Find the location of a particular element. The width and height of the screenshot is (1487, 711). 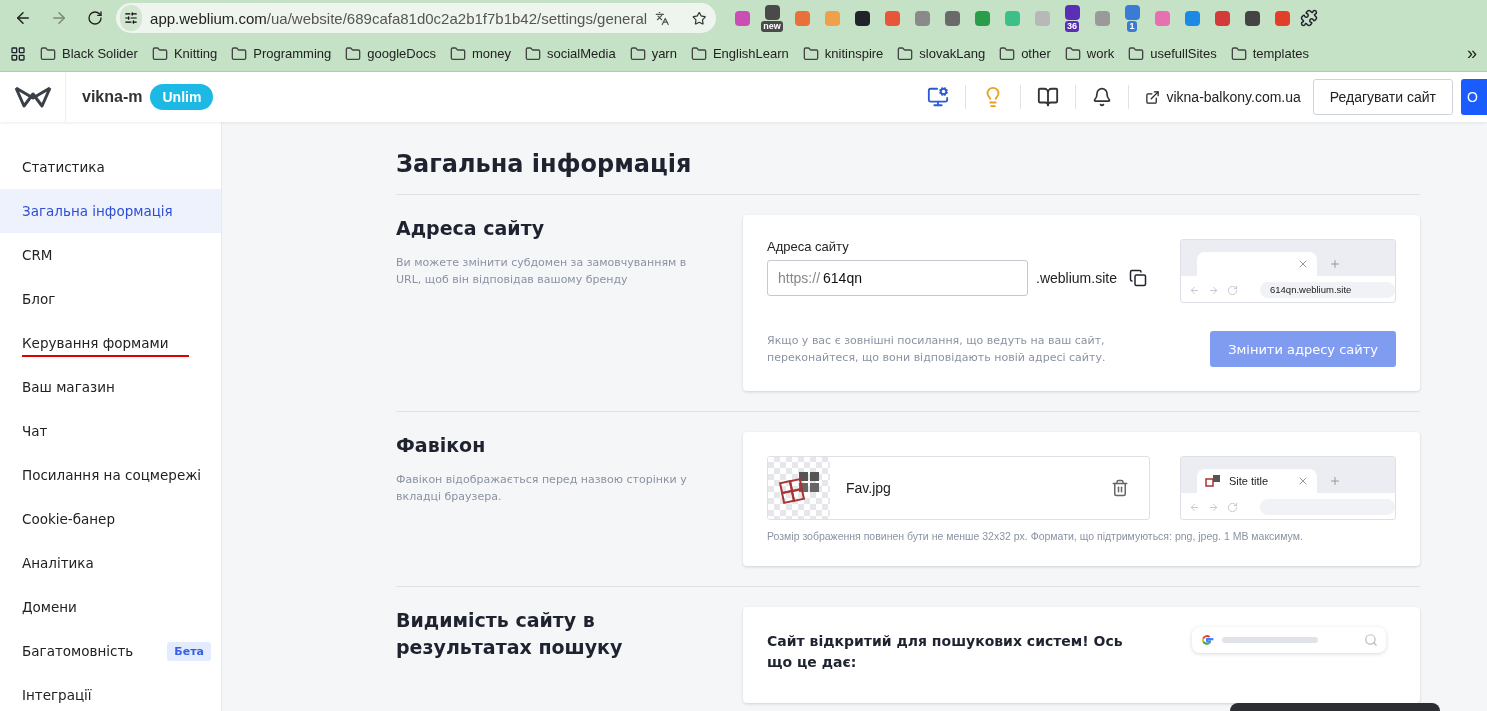

sidebar-item: Посилання на соцмережі is located at coordinates (110, 475).